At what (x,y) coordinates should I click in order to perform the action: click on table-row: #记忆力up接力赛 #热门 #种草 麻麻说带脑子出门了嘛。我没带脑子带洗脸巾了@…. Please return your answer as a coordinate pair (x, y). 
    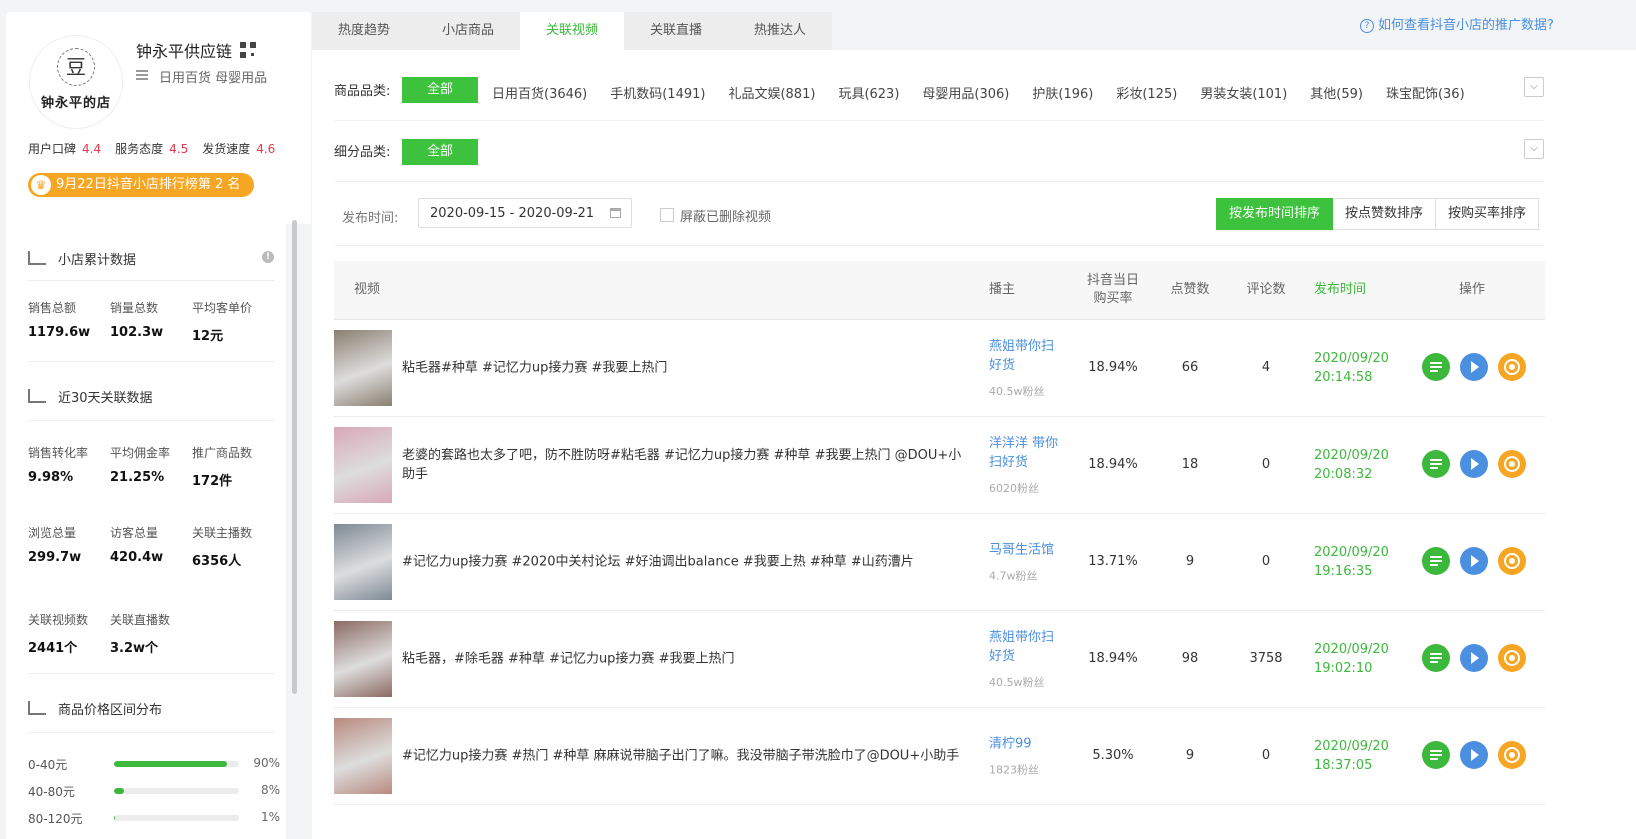
    Looking at the image, I should click on (939, 756).